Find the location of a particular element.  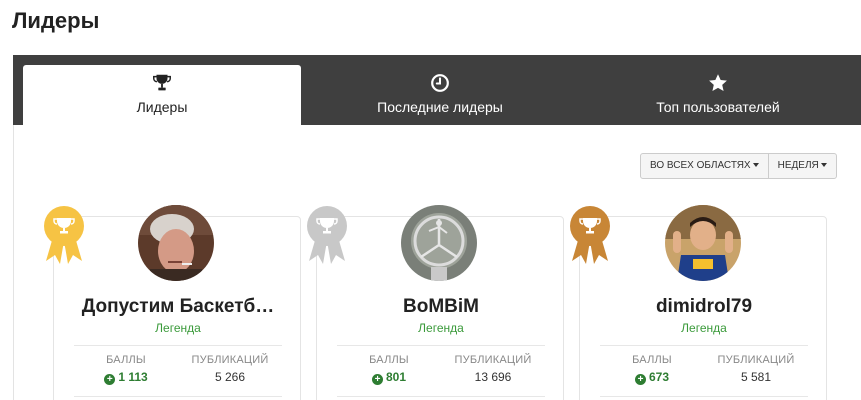

points-number: 1 113 is located at coordinates (133, 377).